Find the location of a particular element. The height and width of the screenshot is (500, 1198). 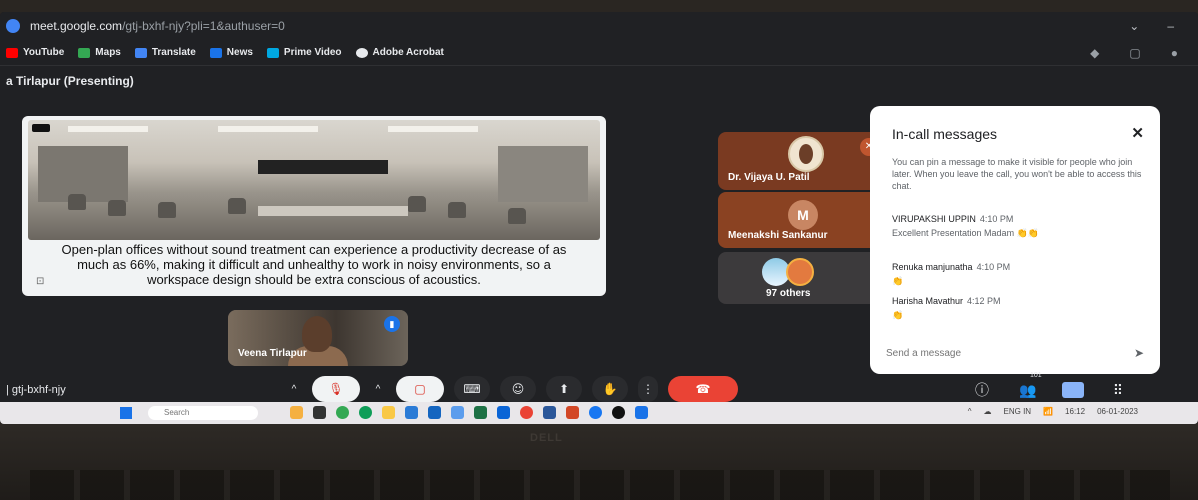

translate-icon is located at coordinates (140, 52).